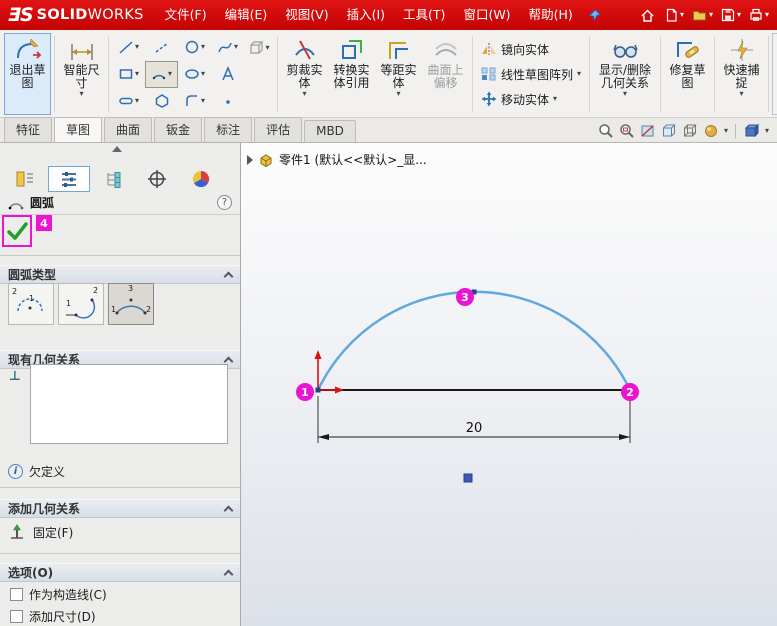 The width and height of the screenshot is (777, 626). I want to click on slot-tool-button: ▾, so click(128, 101).